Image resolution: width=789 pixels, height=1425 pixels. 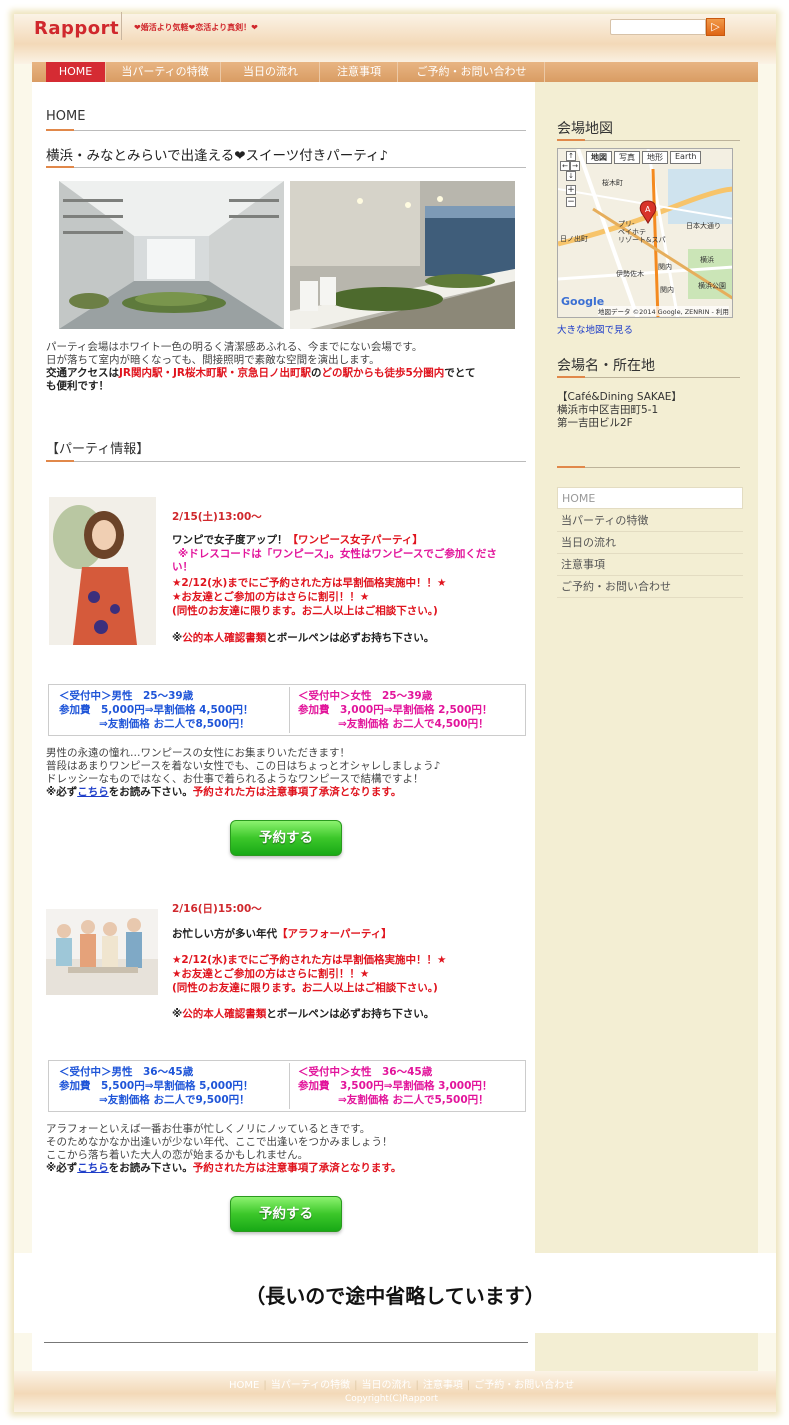 I want to click on event-2-desc-2: そのためなかなか出逢いが少ない年代、ここで出逢いをつかみましょう！, so click(x=219, y=1142).